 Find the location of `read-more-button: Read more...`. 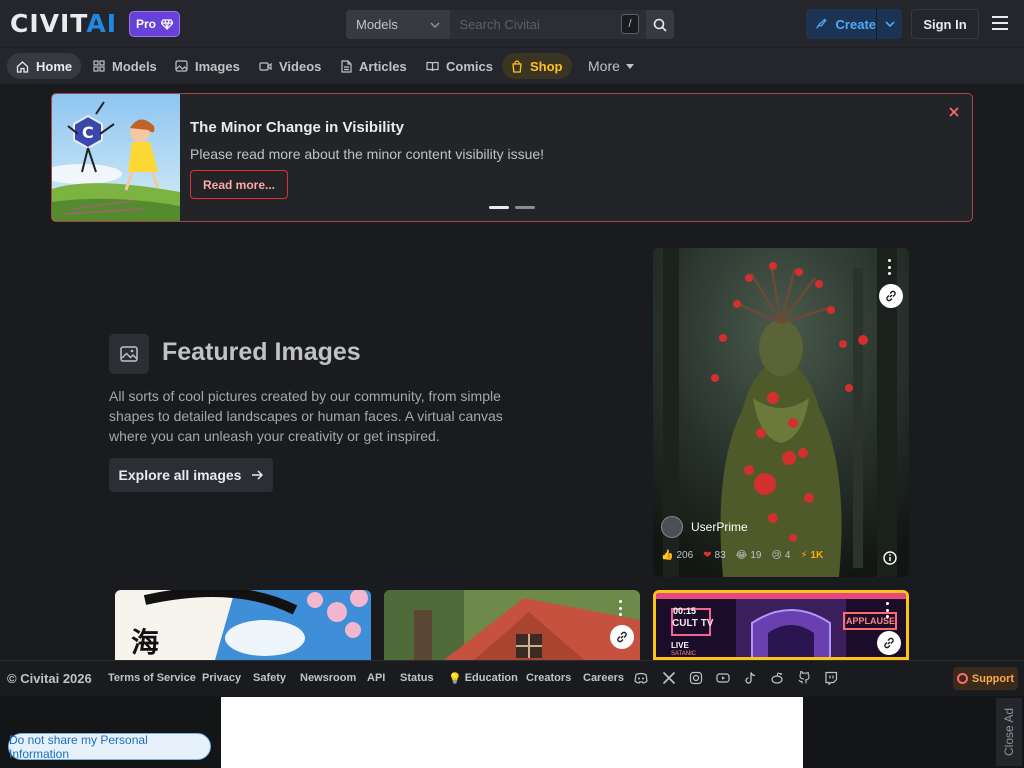

read-more-button: Read more... is located at coordinates (239, 184).